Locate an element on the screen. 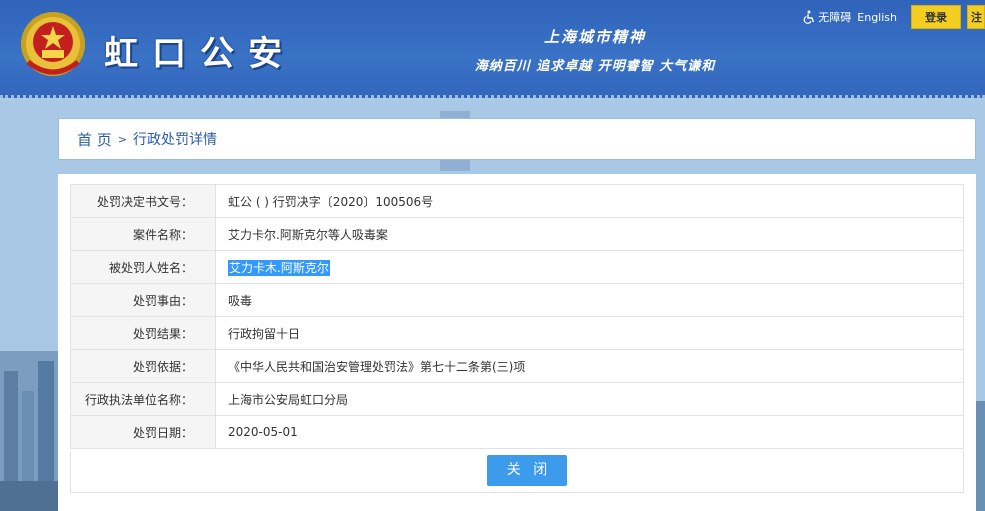  close-button: 关 闭 is located at coordinates (527, 470).